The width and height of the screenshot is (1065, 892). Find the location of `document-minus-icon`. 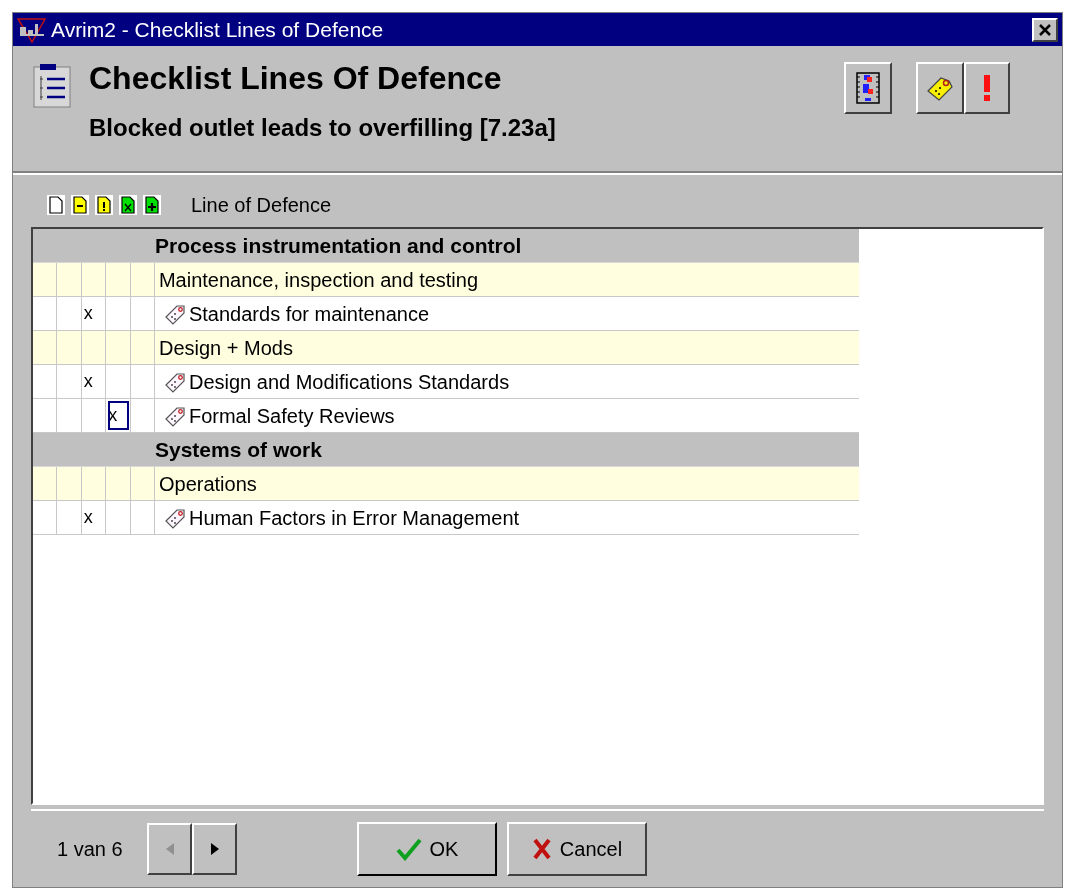

document-minus-icon is located at coordinates (80, 205).